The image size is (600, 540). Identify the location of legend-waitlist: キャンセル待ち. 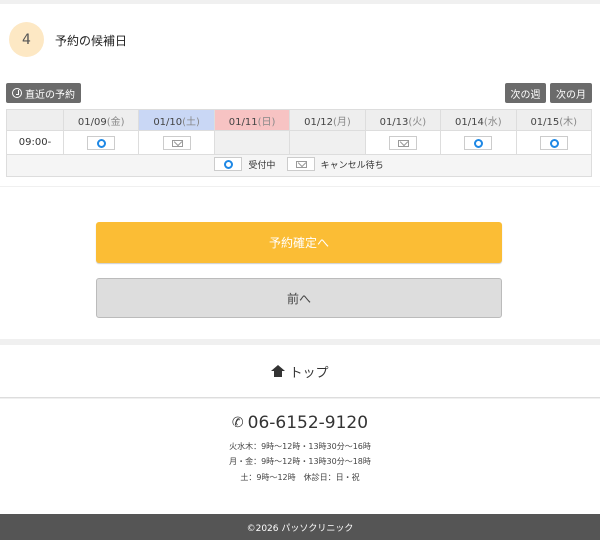
(335, 164).